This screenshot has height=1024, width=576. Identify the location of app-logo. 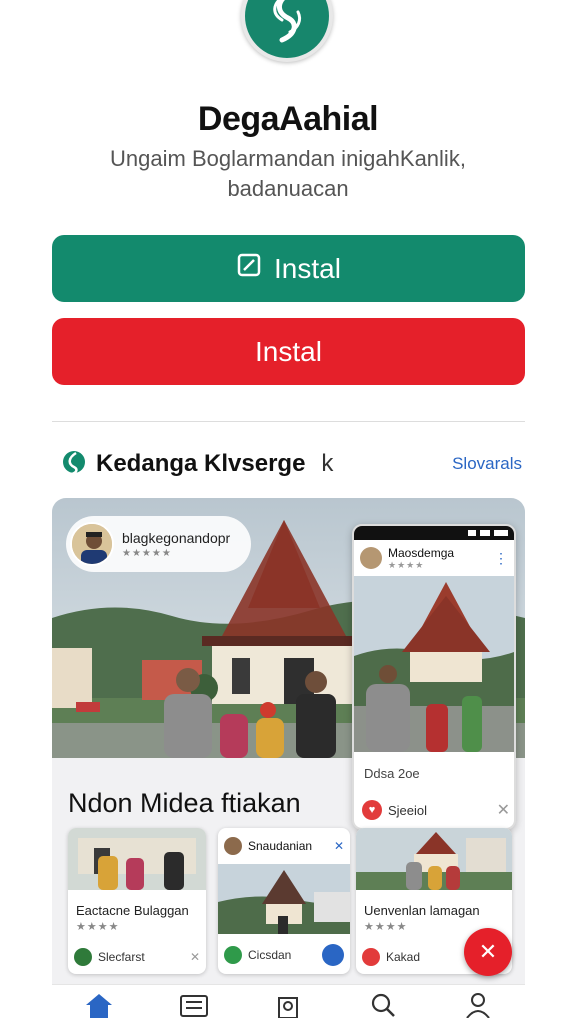
(287, 31).